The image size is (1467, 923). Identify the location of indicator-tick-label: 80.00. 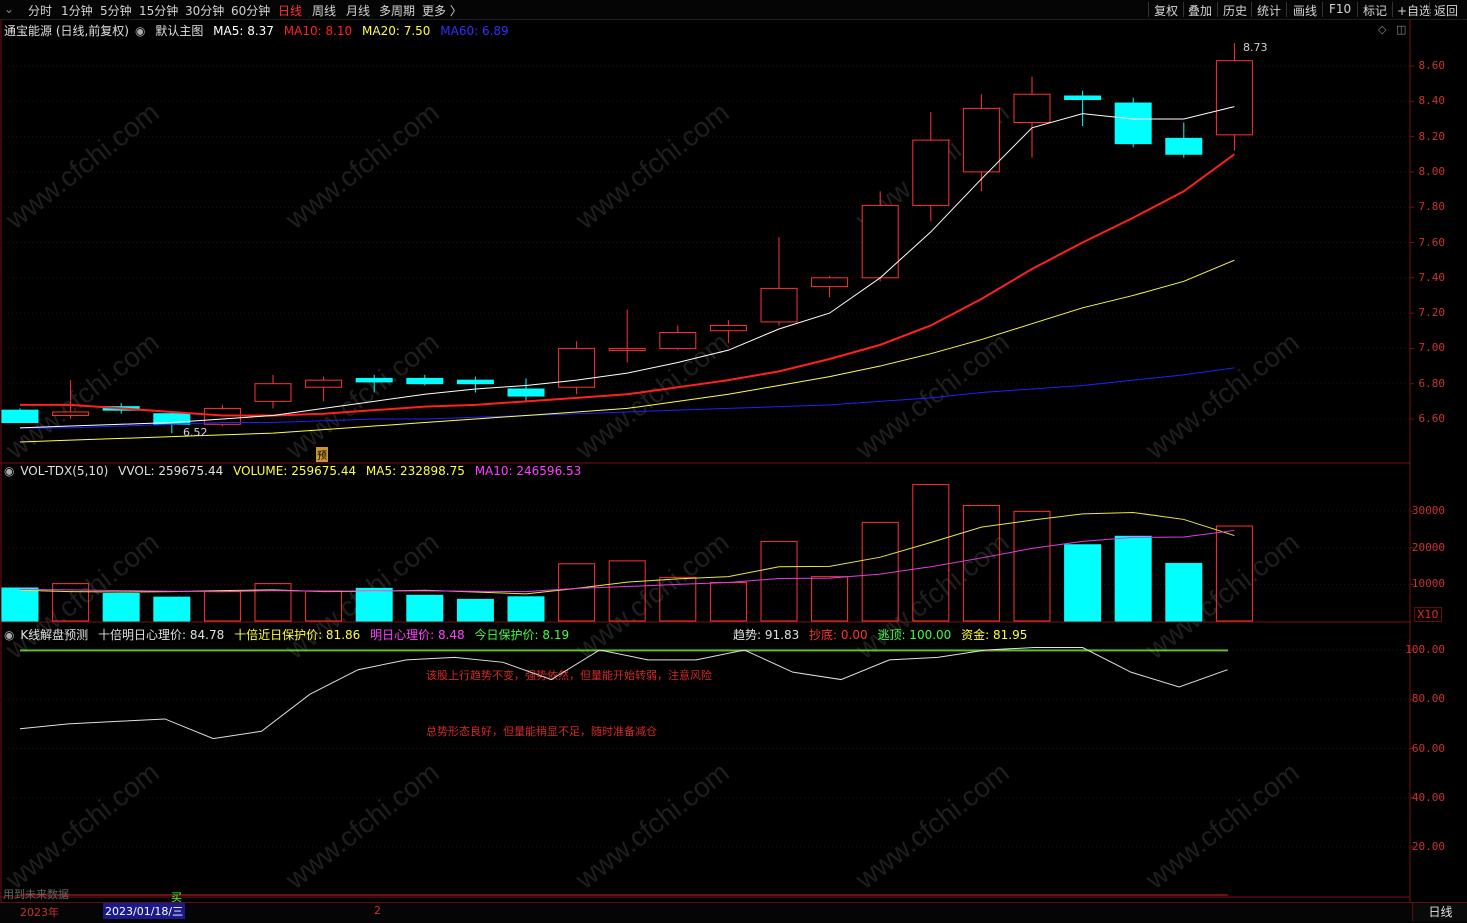
(1428, 699).